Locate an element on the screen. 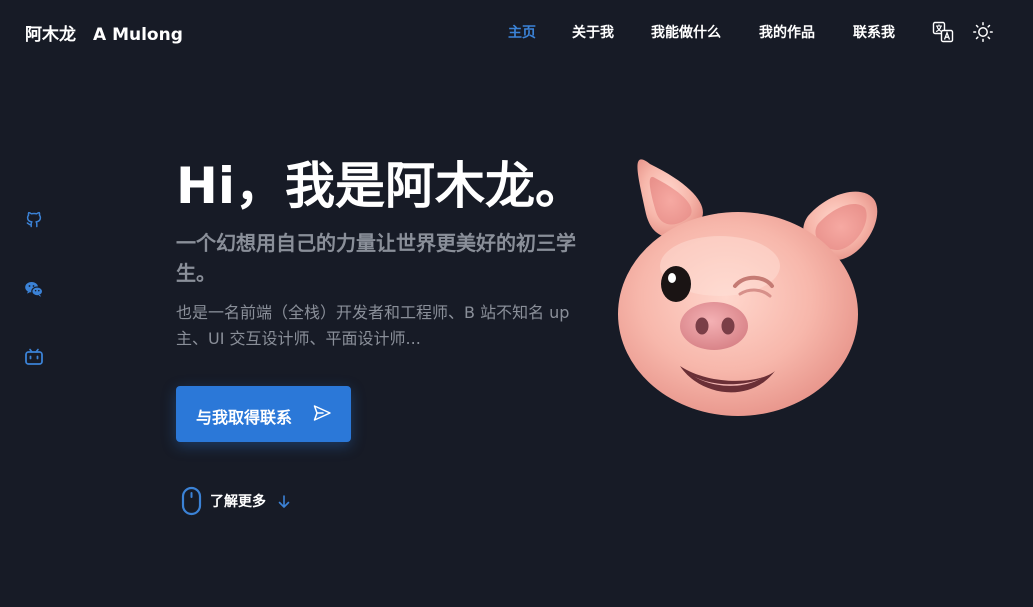 This screenshot has width=1033, height=607. theme-sun-icon is located at coordinates (983, 32).